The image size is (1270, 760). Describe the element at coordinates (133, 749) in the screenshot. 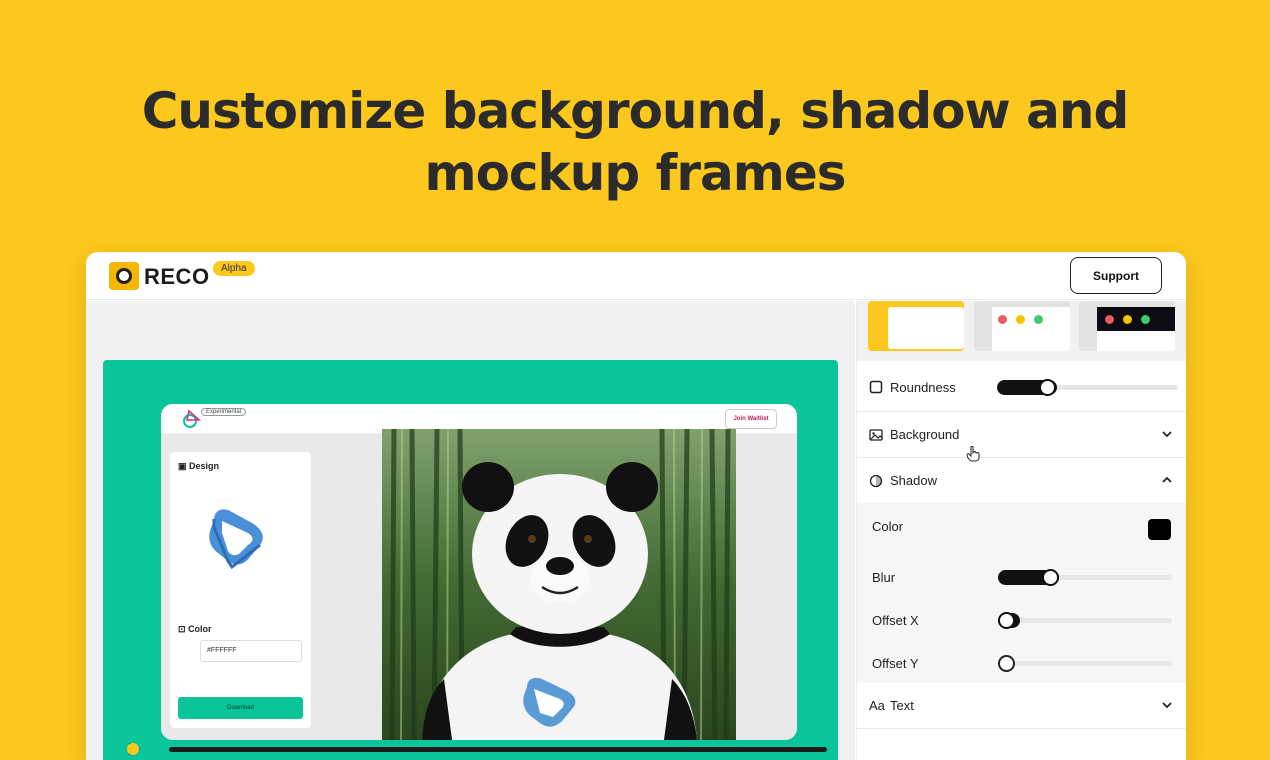

I see `timeline-playhead` at that location.